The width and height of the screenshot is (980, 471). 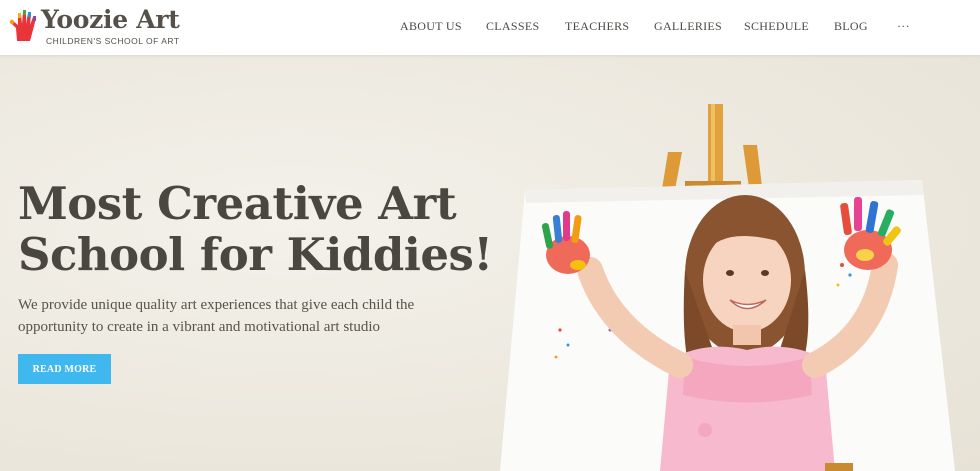 I want to click on read-more-button: READ MORE, so click(x=64, y=369).